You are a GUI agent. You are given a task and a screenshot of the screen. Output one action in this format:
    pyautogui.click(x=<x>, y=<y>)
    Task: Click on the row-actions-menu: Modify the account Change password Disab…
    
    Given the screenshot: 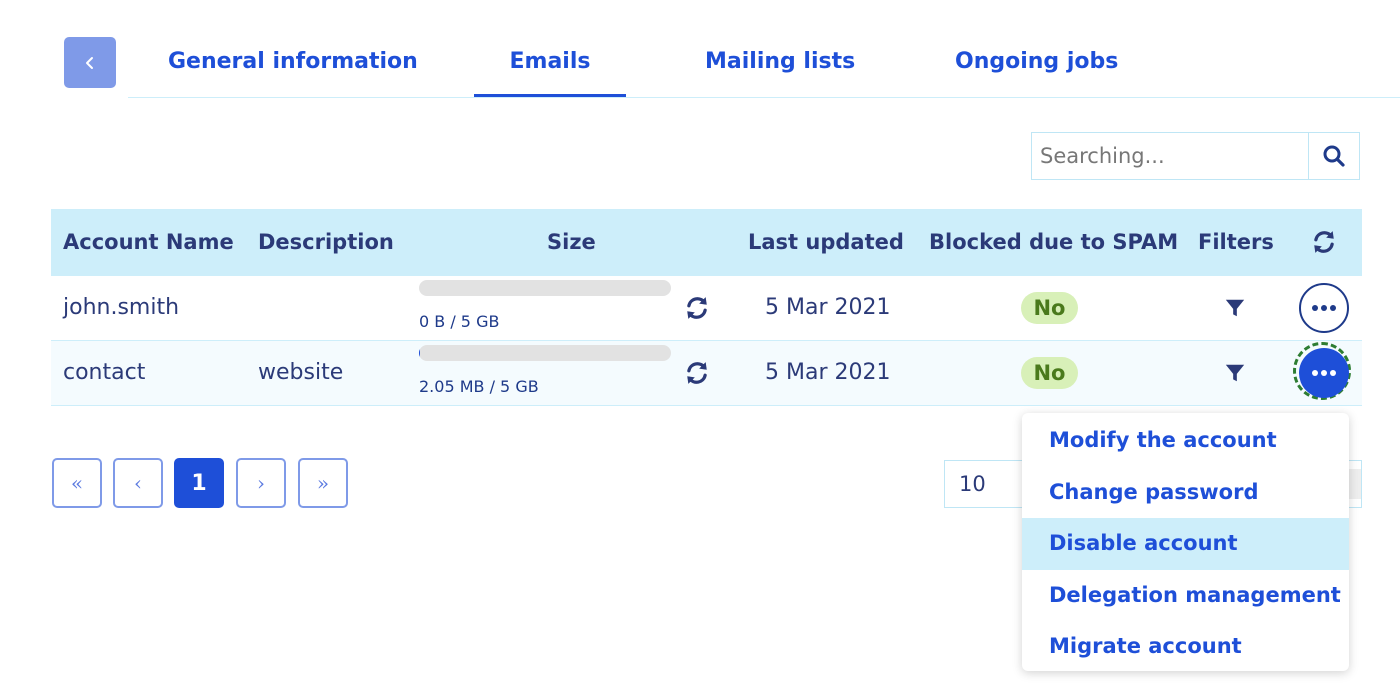 What is the action you would take?
    pyautogui.click(x=1185, y=542)
    